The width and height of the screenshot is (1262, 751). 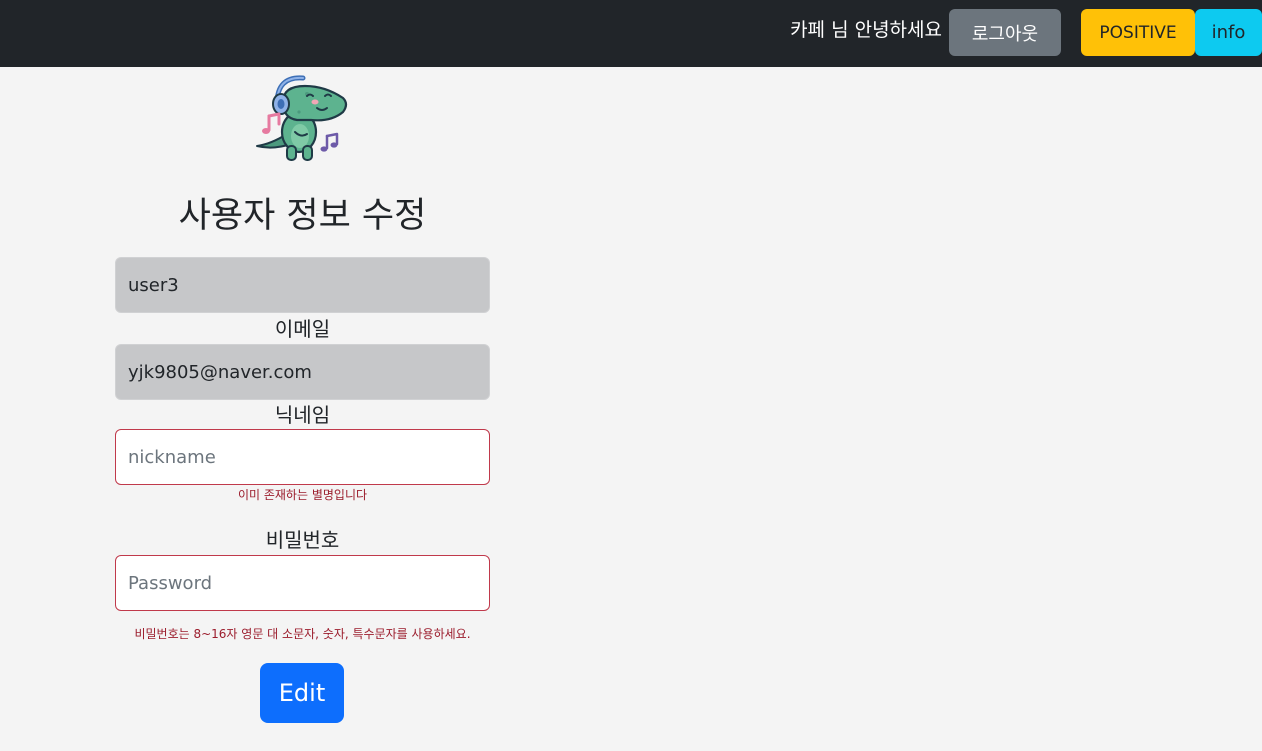 What do you see at coordinates (302, 583) in the screenshot?
I see `password-input` at bounding box center [302, 583].